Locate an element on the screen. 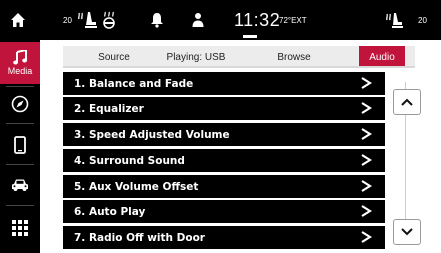 The height and width of the screenshot is (253, 441). list-item-label: 4. Surround Sound is located at coordinates (129, 160).